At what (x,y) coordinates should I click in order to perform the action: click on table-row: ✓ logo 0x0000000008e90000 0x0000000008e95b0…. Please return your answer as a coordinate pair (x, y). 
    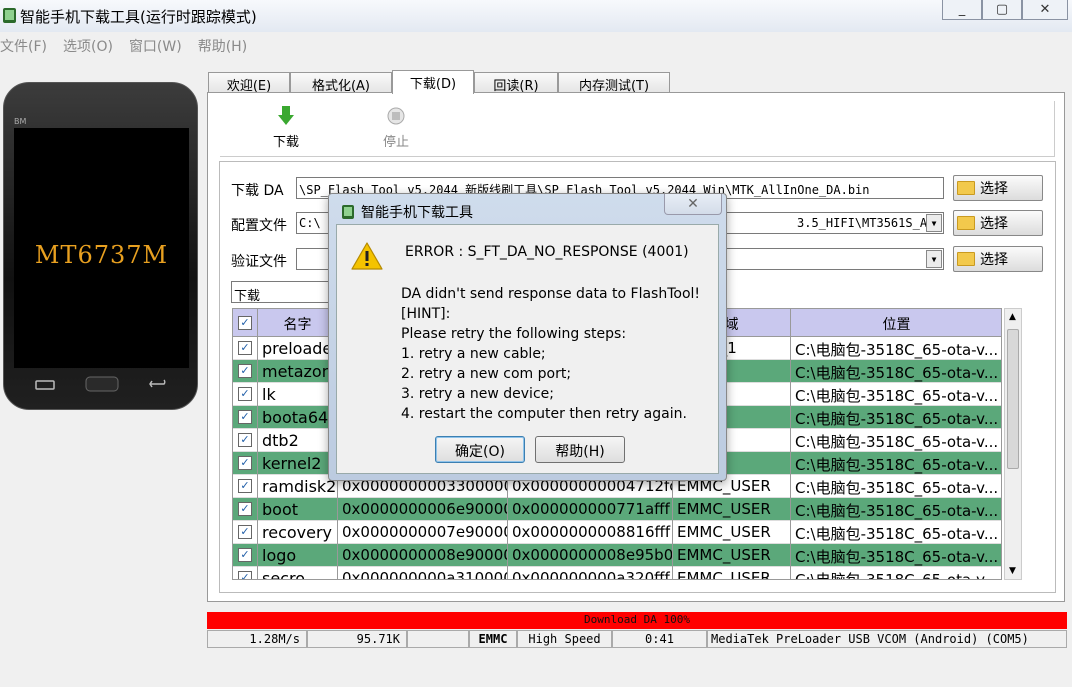
    Looking at the image, I should click on (617, 555).